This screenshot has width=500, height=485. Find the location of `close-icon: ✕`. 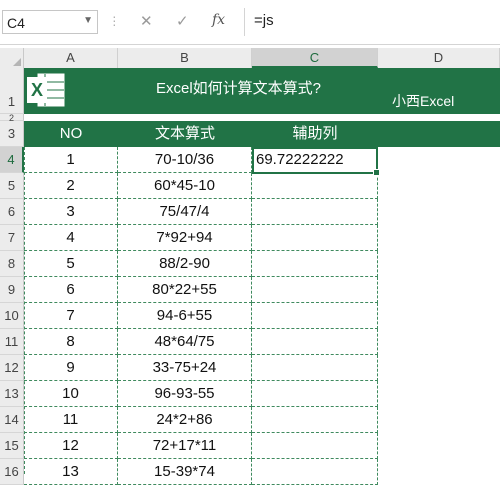

close-icon: ✕ is located at coordinates (146, 21).